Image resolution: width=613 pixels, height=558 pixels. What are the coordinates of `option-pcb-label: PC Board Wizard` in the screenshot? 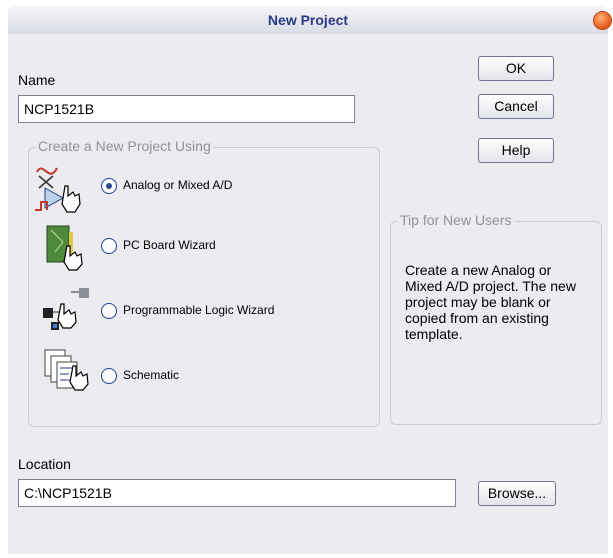 It's located at (169, 245).